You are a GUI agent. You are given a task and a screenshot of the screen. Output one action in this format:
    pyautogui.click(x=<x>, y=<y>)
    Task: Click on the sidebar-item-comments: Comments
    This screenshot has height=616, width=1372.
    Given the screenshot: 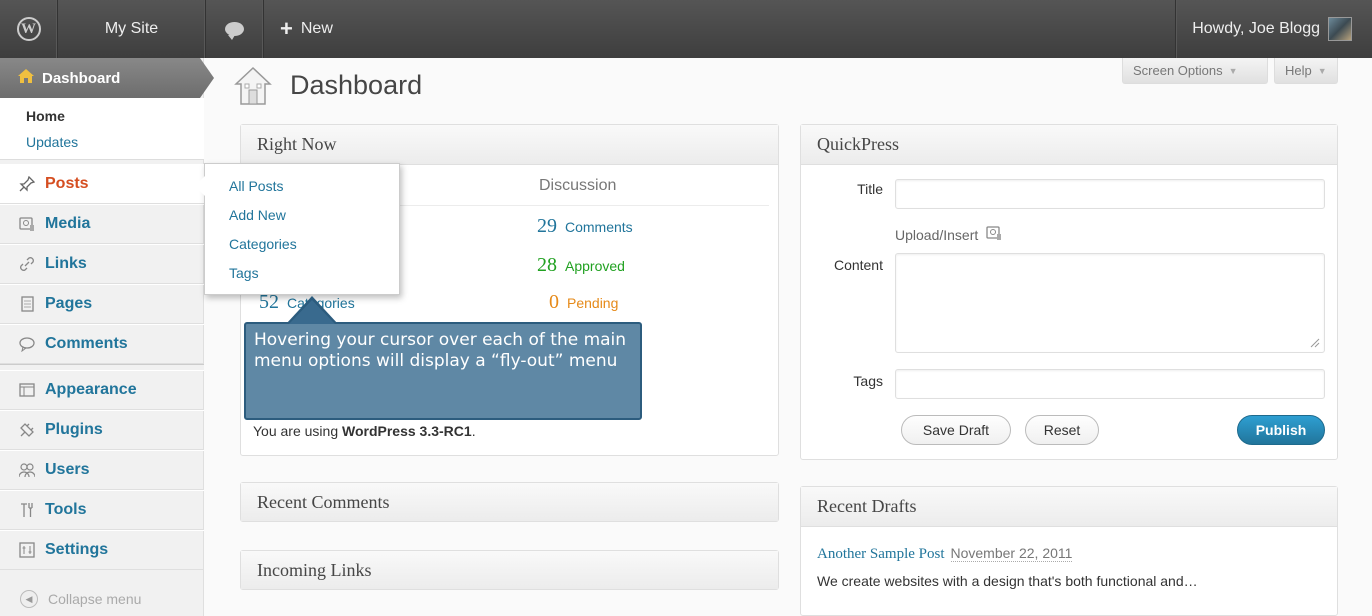 What is the action you would take?
    pyautogui.click(x=102, y=344)
    